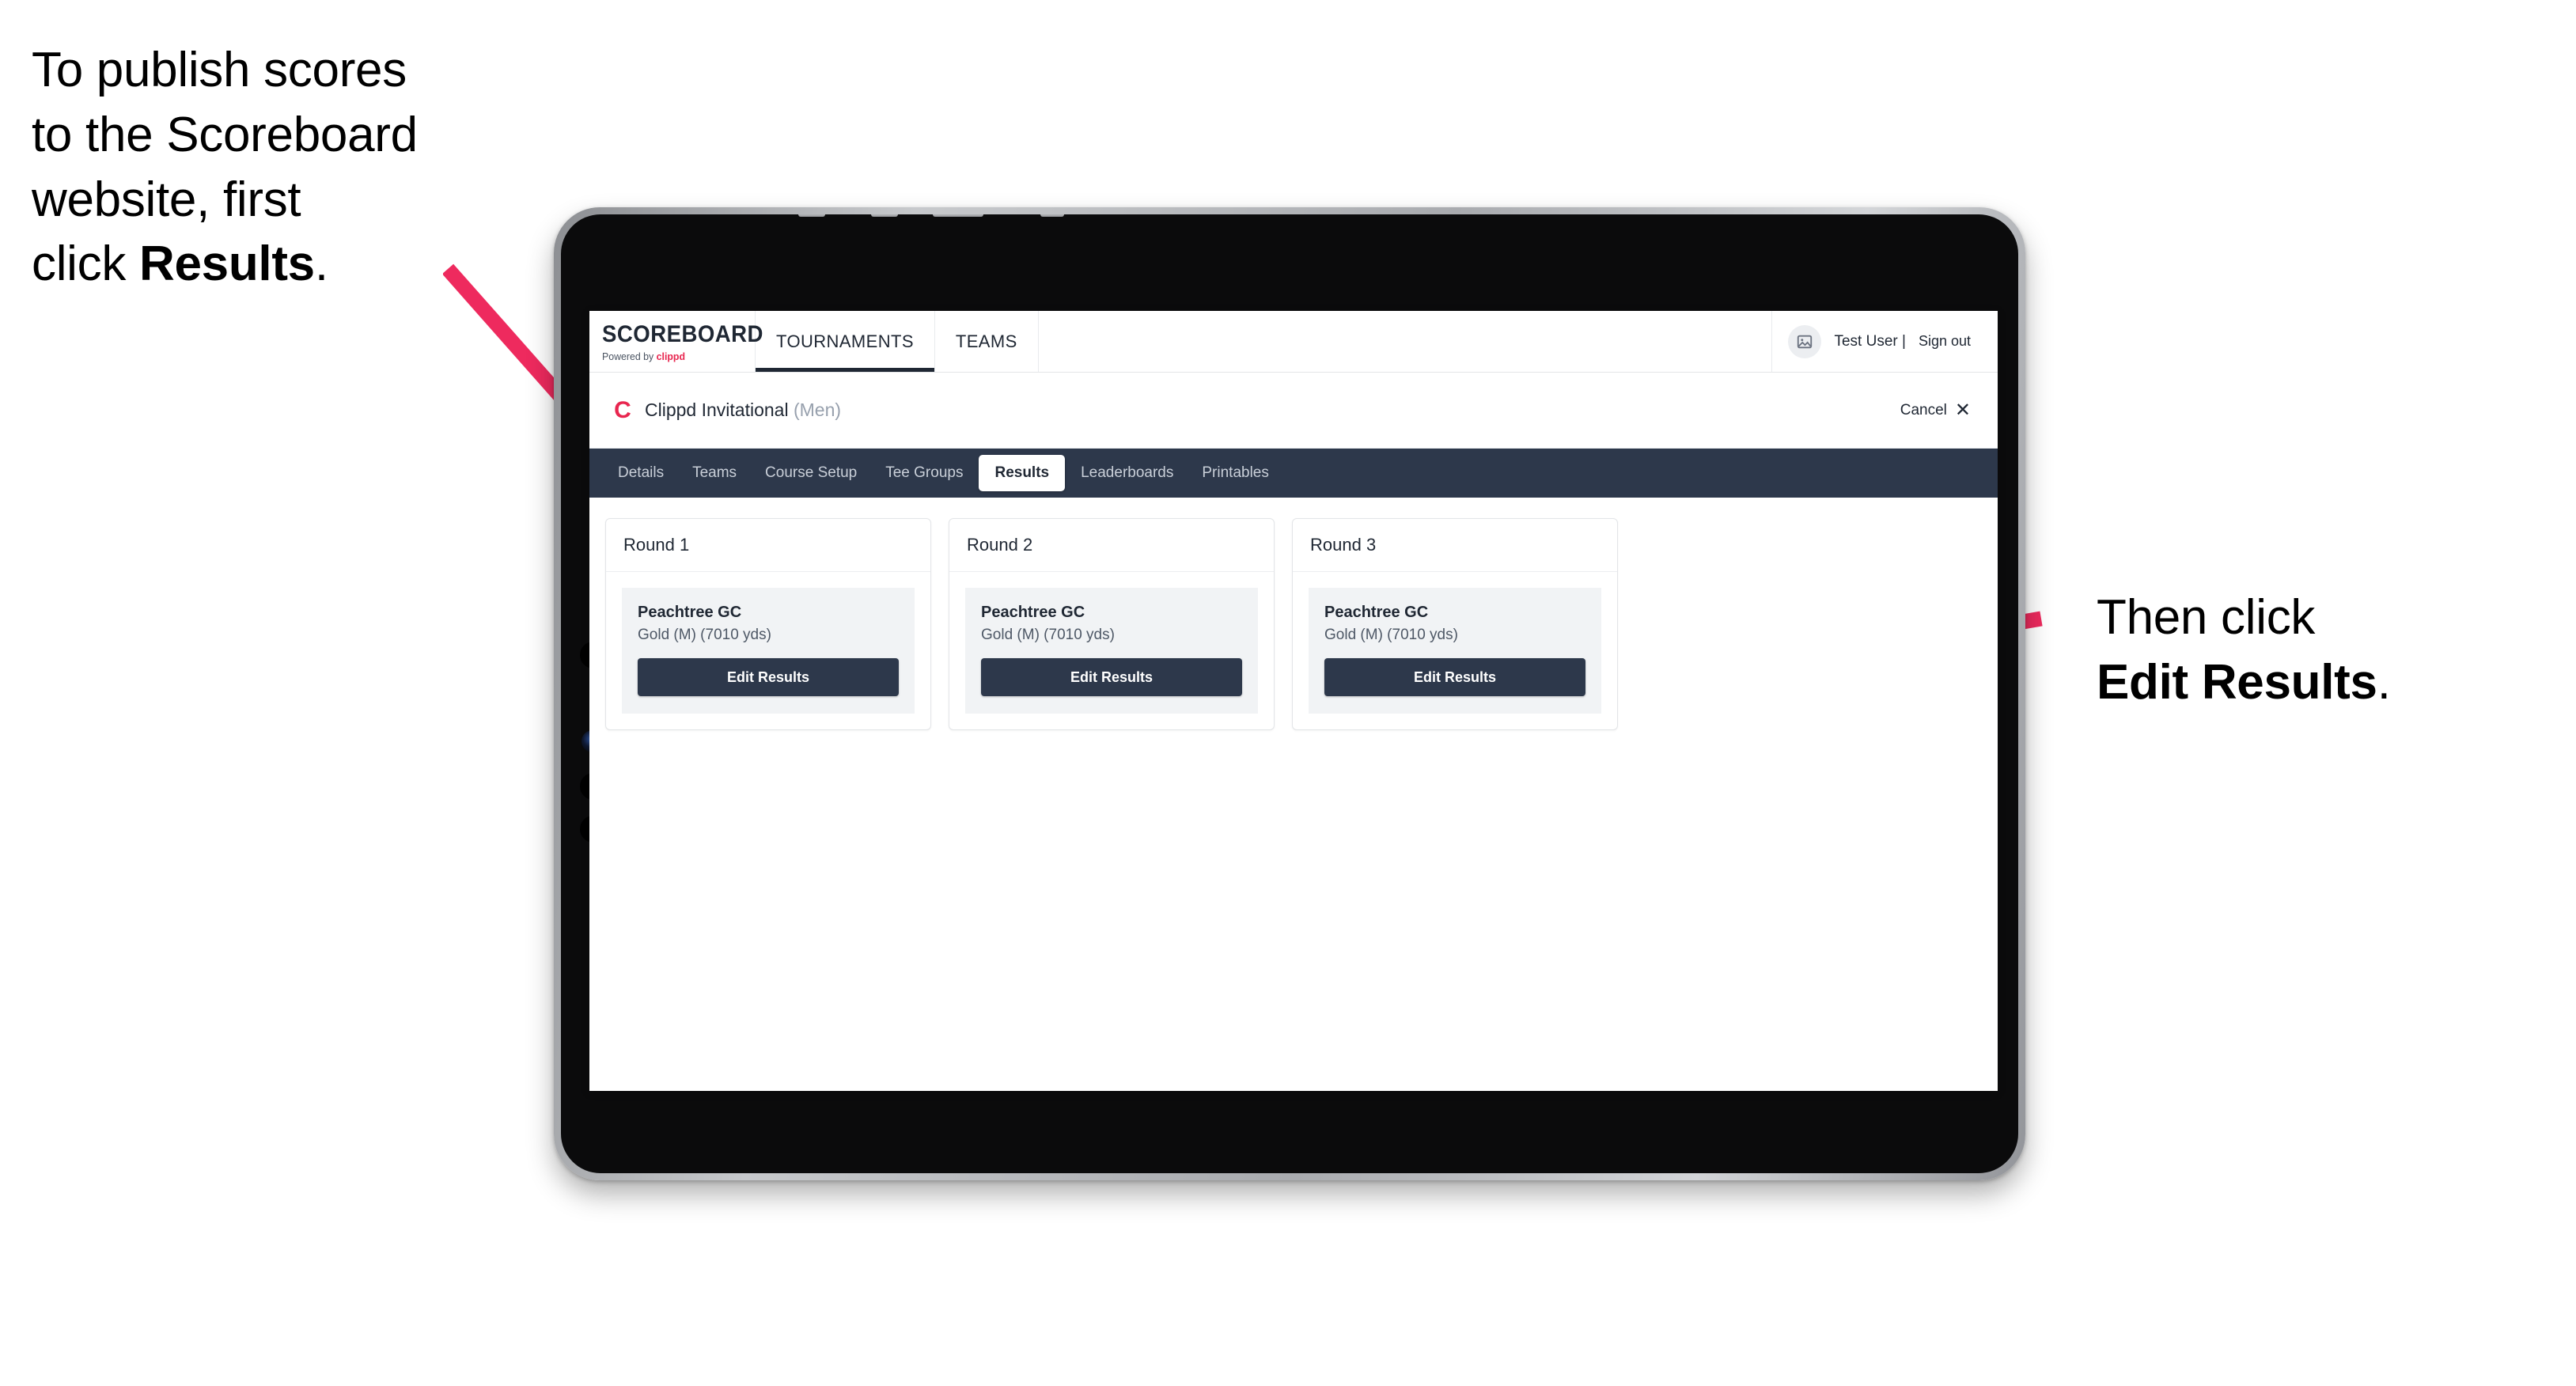 The image size is (2576, 1386). I want to click on brand-title: SCOREBOARD, so click(682, 334).